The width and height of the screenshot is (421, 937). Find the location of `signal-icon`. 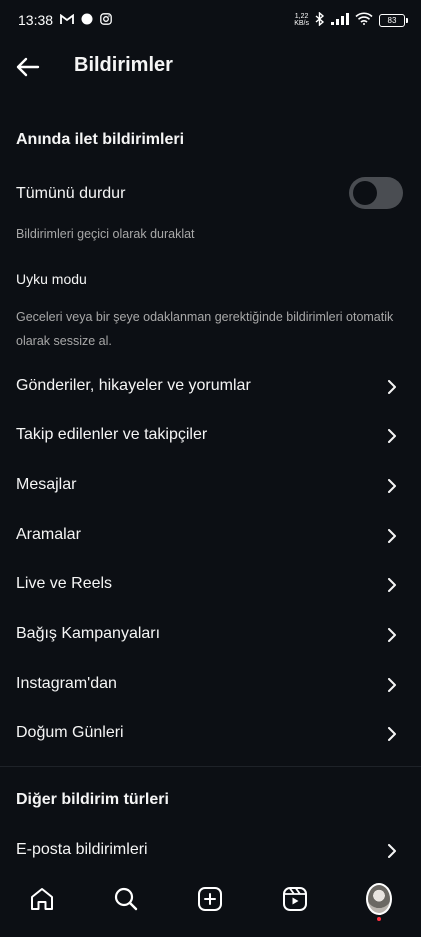

signal-icon is located at coordinates (340, 20).